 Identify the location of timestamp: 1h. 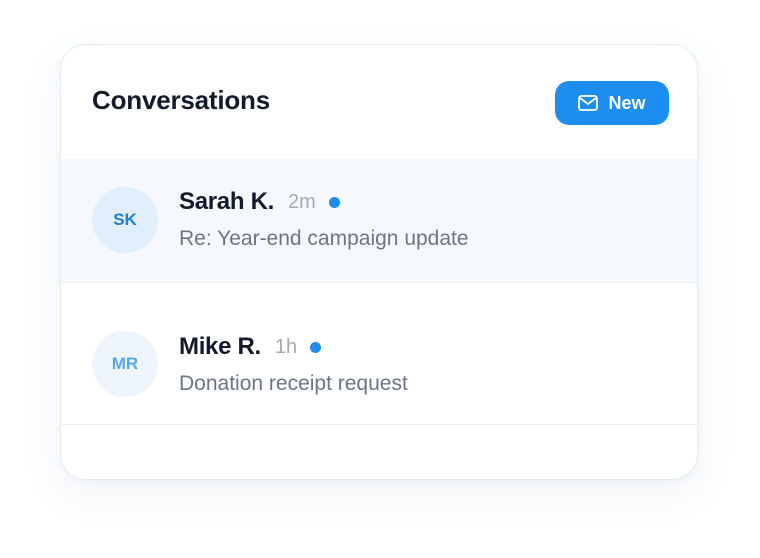
(286, 346).